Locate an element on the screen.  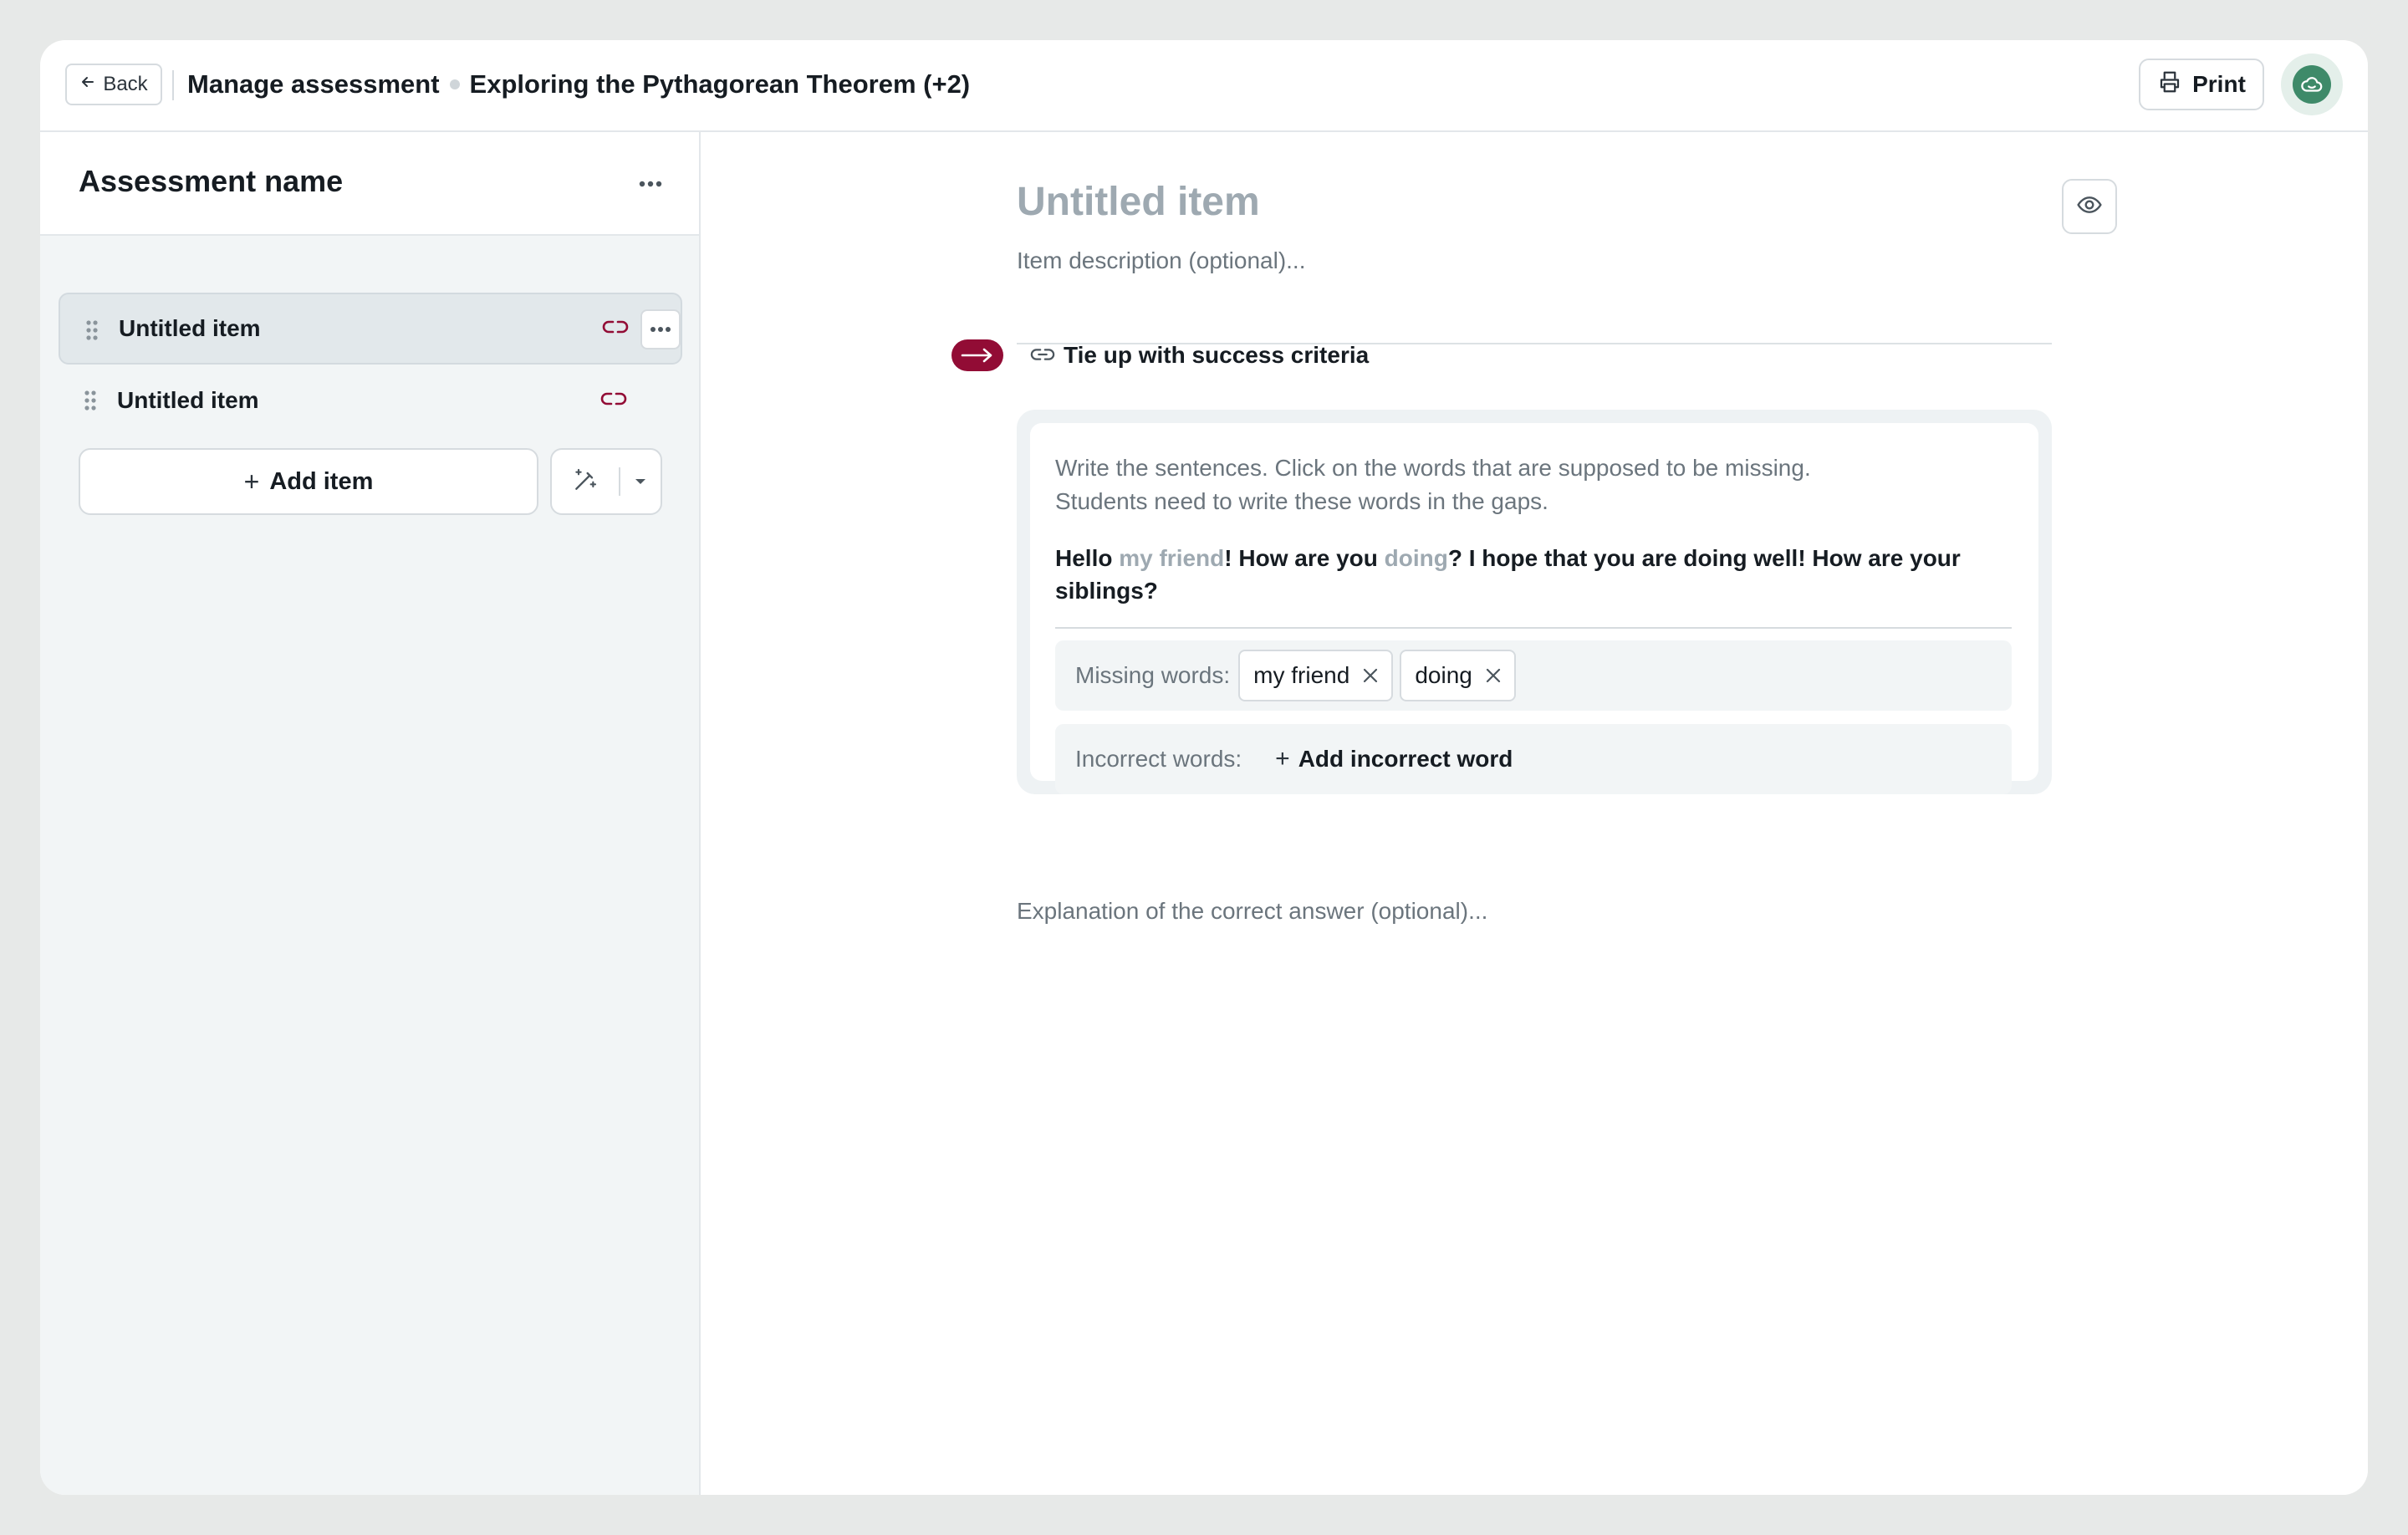
magic-wand-button is located at coordinates (586, 481).